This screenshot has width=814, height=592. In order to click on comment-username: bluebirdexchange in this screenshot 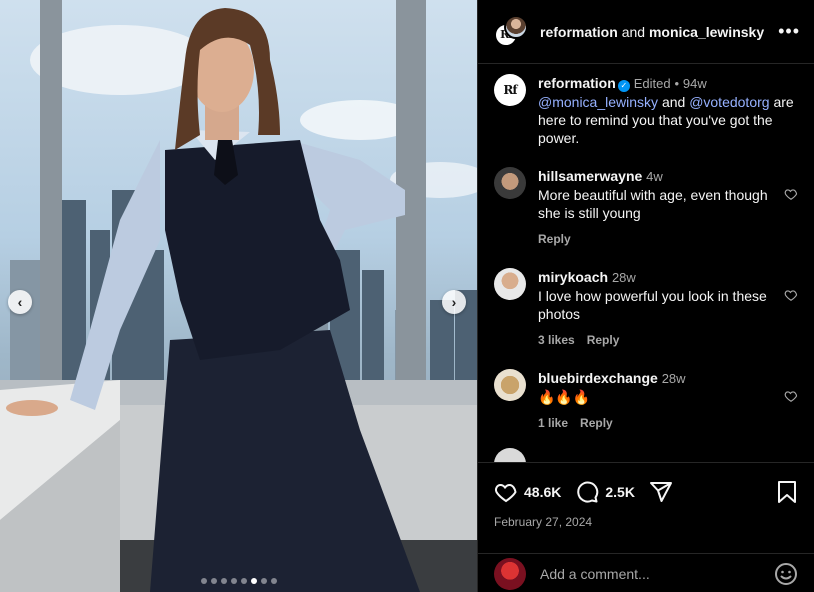, I will do `click(598, 378)`.